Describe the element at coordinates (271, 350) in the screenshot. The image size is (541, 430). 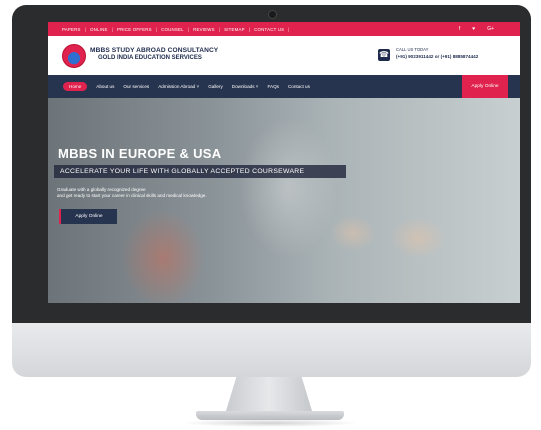
I see `monitor-chin` at that location.